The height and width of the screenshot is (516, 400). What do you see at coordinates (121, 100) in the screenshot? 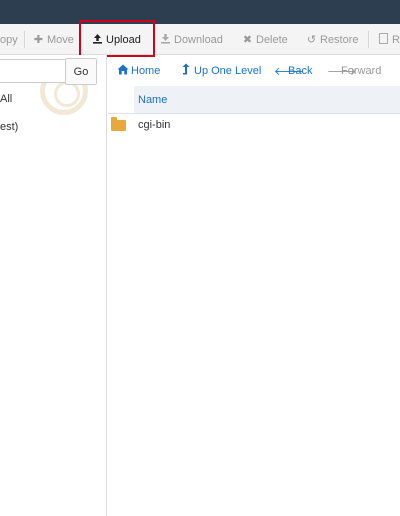
I see `header-icon-column` at bounding box center [121, 100].